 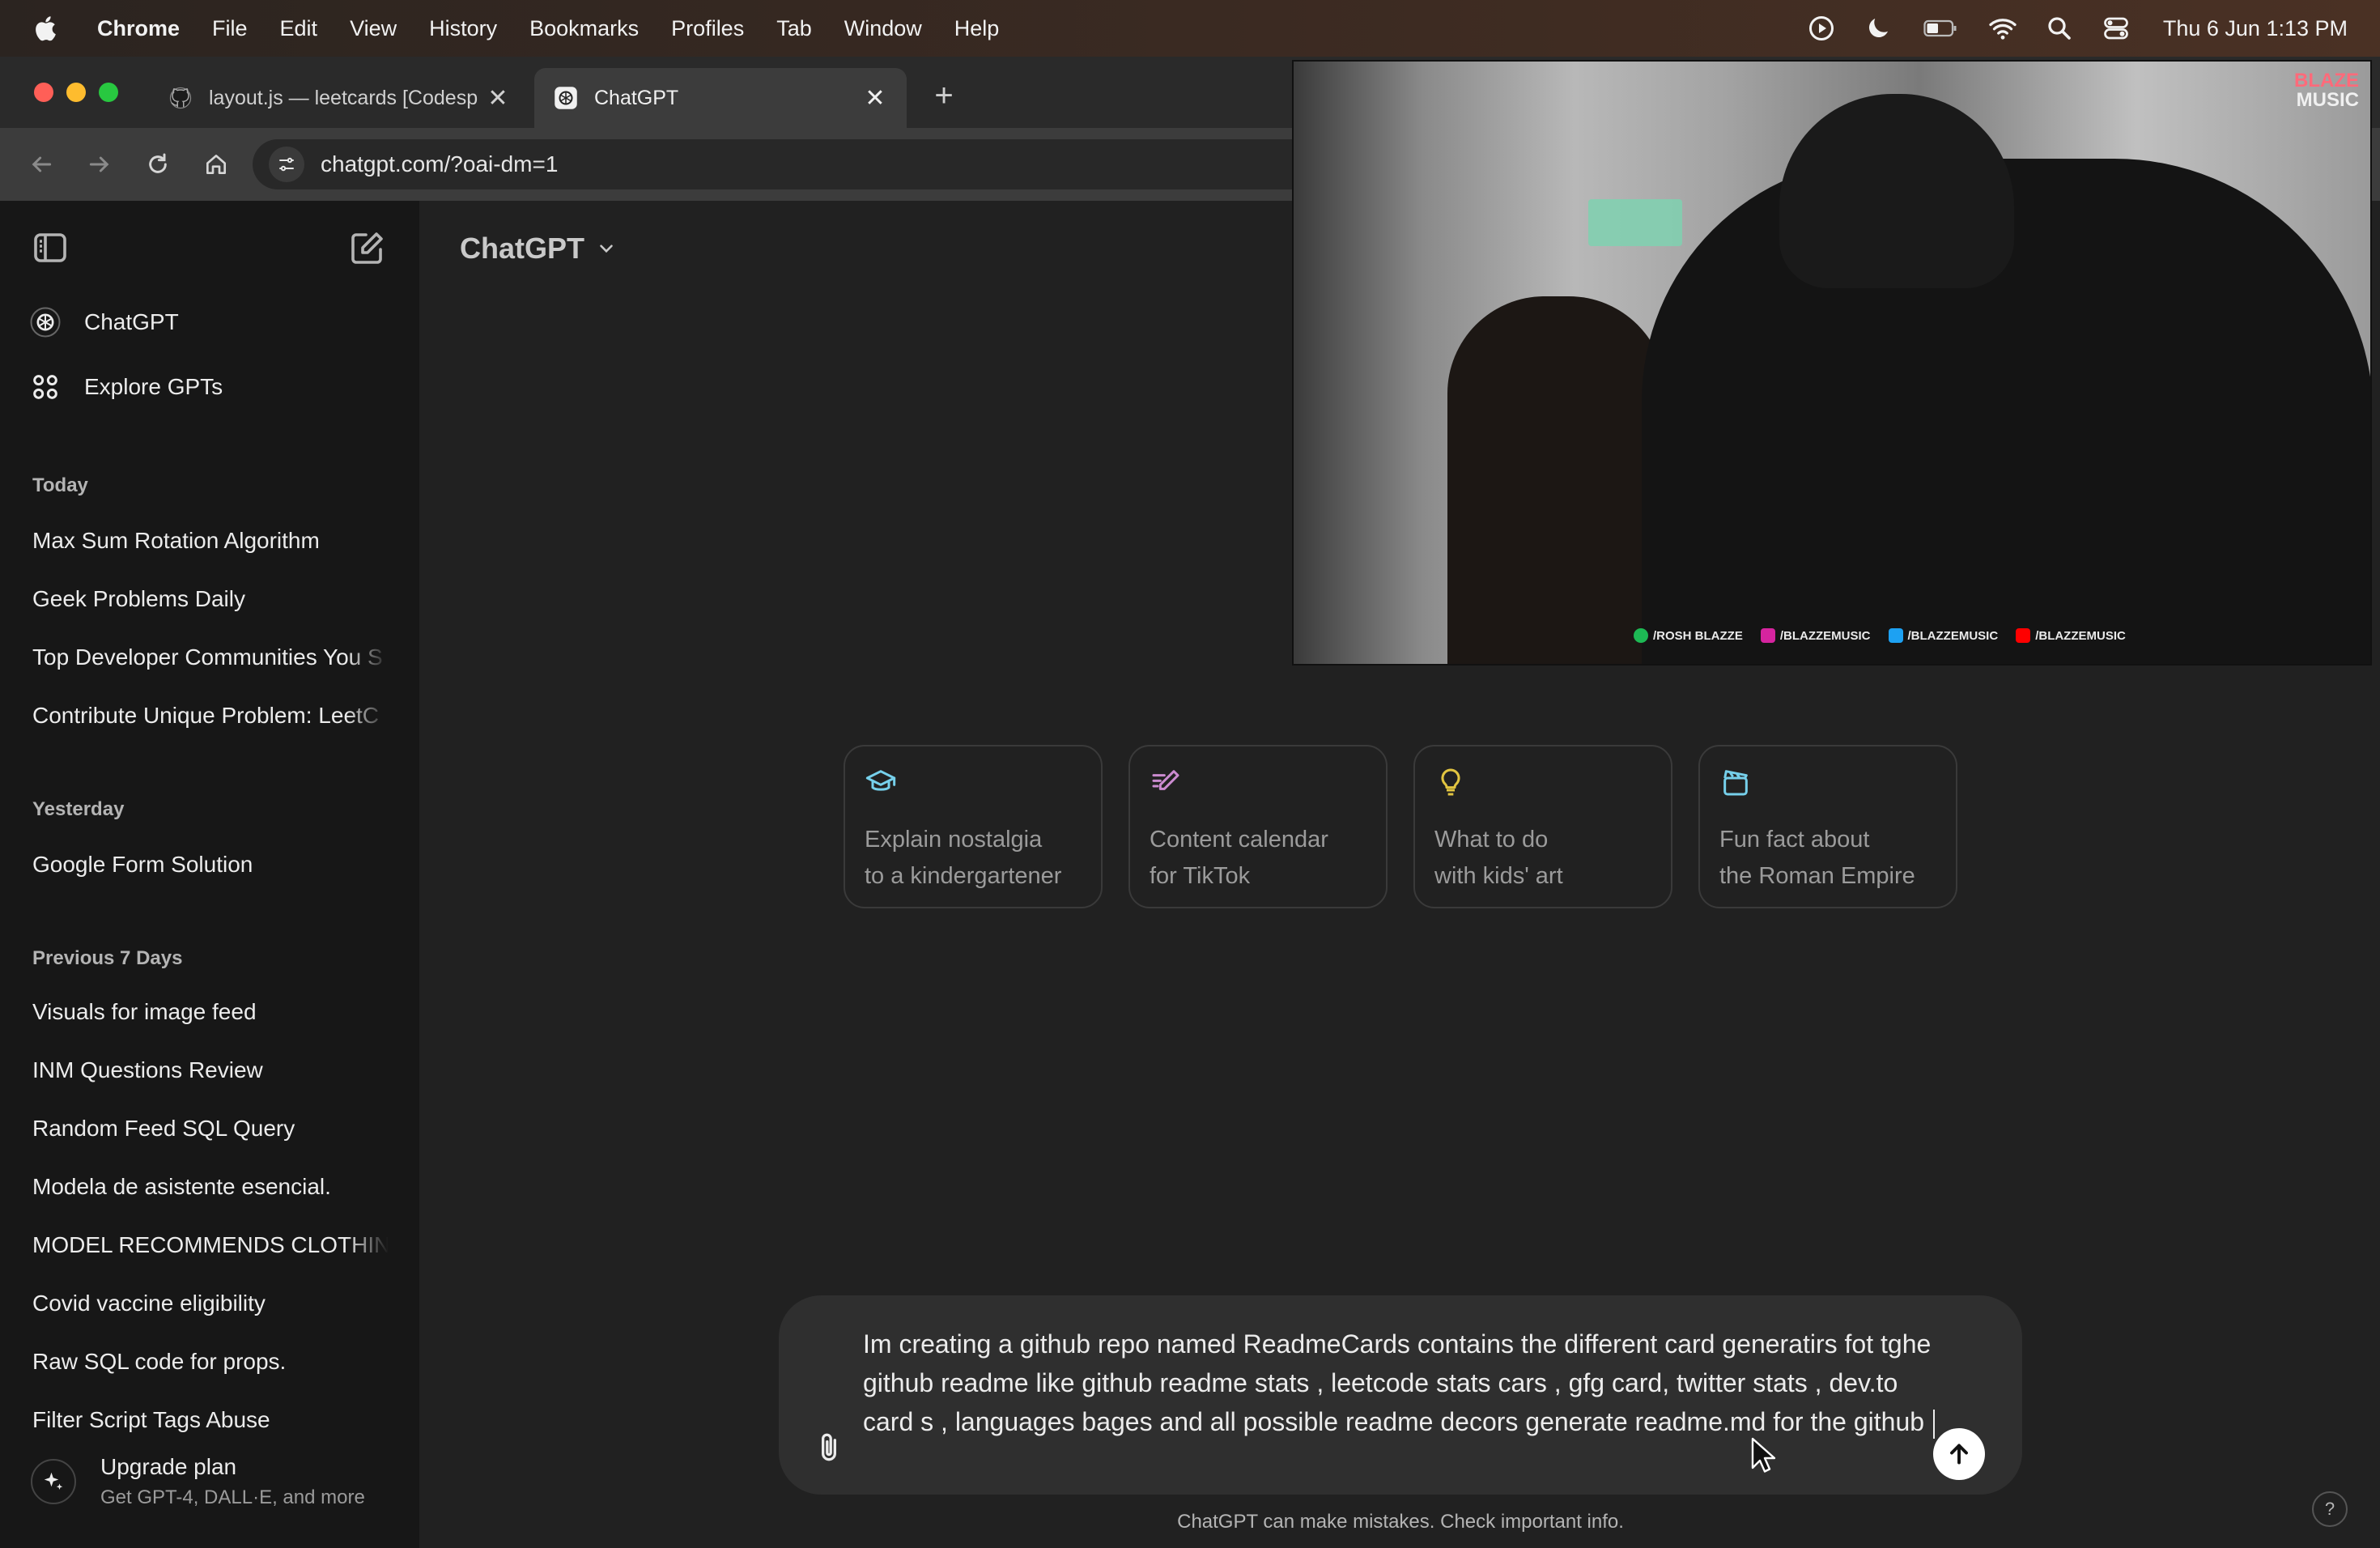 I want to click on suggestion-line: Fun fact about, so click(x=1795, y=840).